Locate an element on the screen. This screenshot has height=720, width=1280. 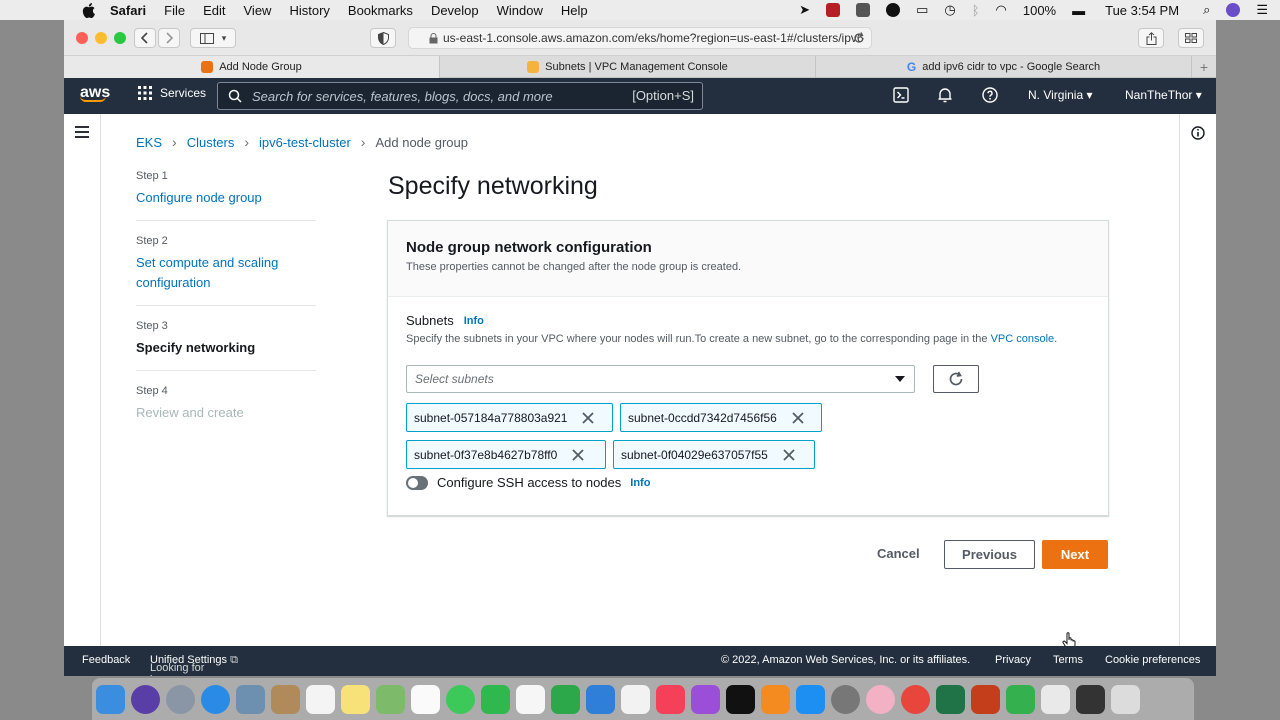
new-tab-button: + is located at coordinates (1204, 66).